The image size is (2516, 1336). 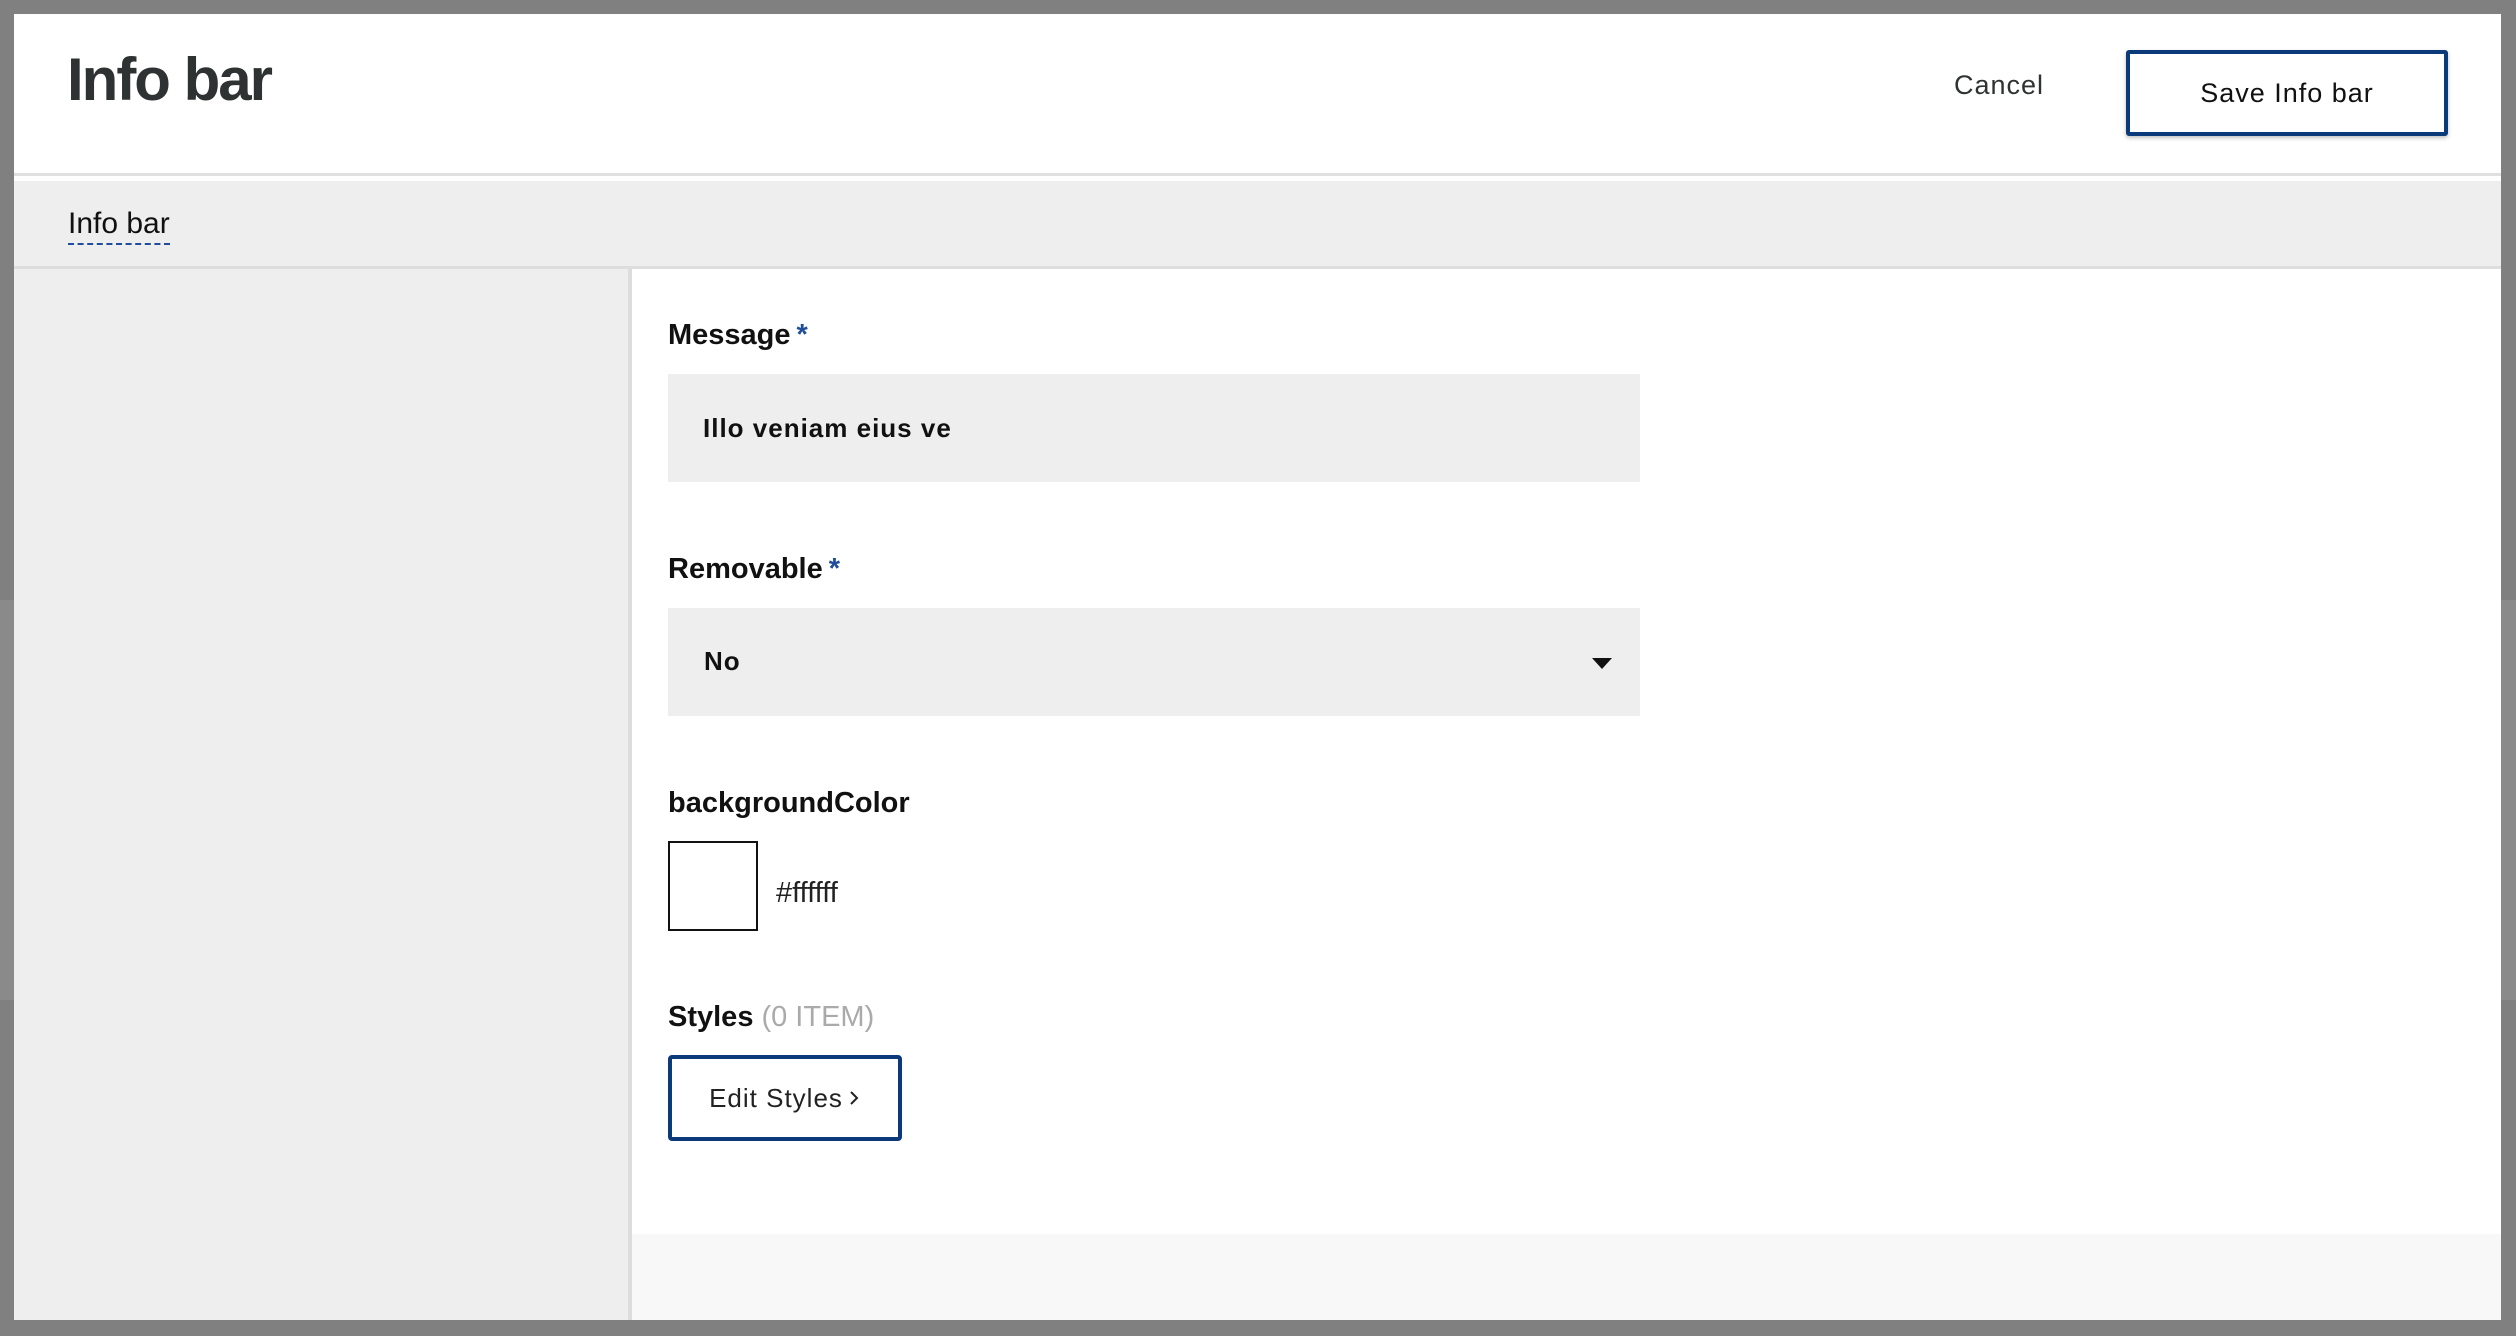 I want to click on background-color-label-text: backgroundColor, so click(x=789, y=803).